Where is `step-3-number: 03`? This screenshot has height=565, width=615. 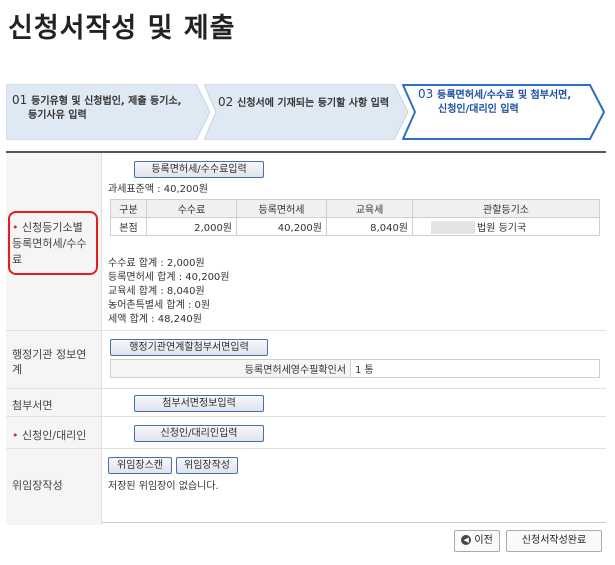
step-3-number: 03 is located at coordinates (426, 94).